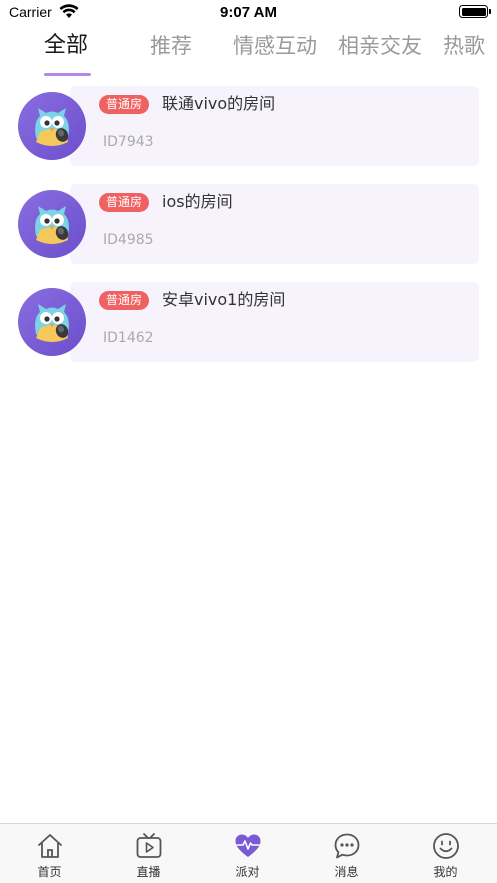 Image resolution: width=497 pixels, height=883 pixels. Describe the element at coordinates (128, 240) in the screenshot. I see `room-id: ID4985` at that location.